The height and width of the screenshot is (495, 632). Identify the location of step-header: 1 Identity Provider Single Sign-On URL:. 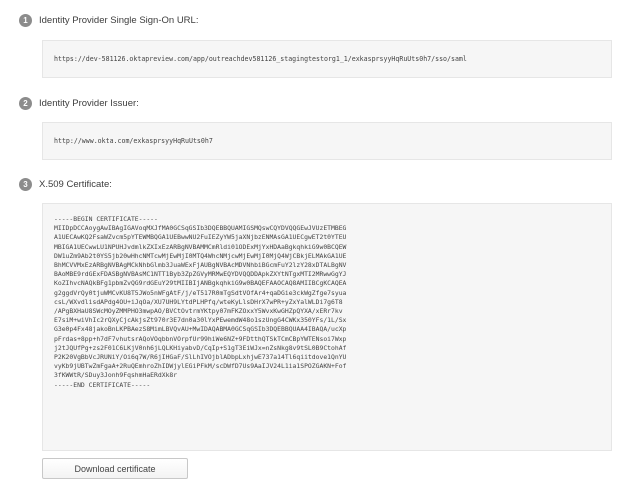
(316, 20).